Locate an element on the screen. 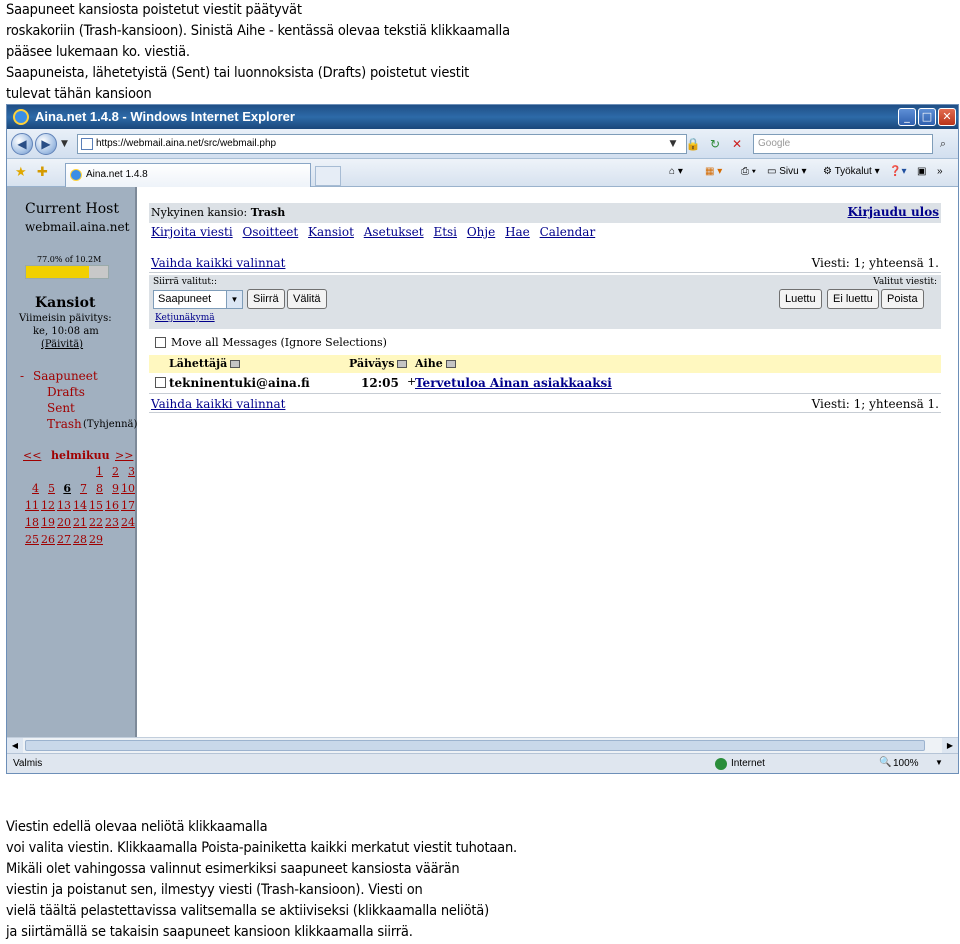  url-dropdown-icon: ▼ is located at coordinates (673, 144).